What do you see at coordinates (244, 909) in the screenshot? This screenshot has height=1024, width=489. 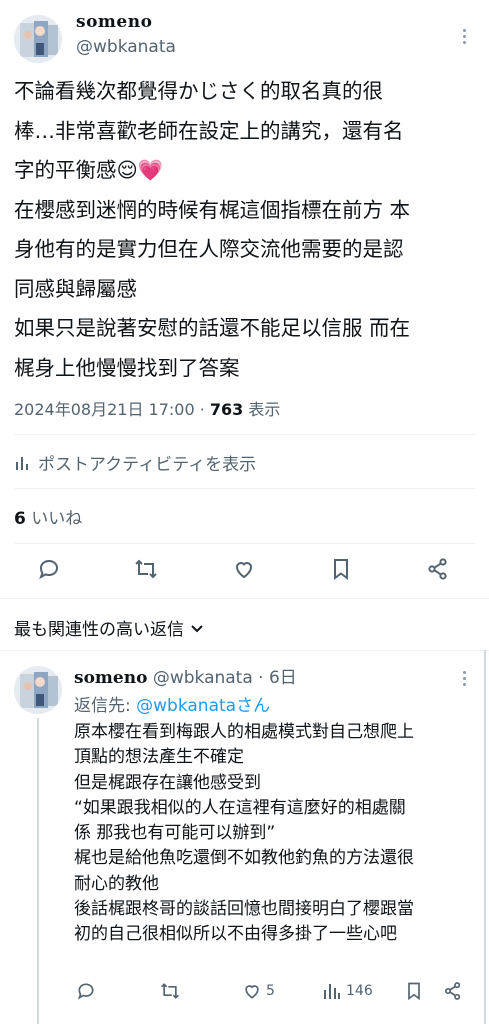 I see `reply-line: 後話梶跟柊哥的談話回憶也間接明白了櫻跟當` at bounding box center [244, 909].